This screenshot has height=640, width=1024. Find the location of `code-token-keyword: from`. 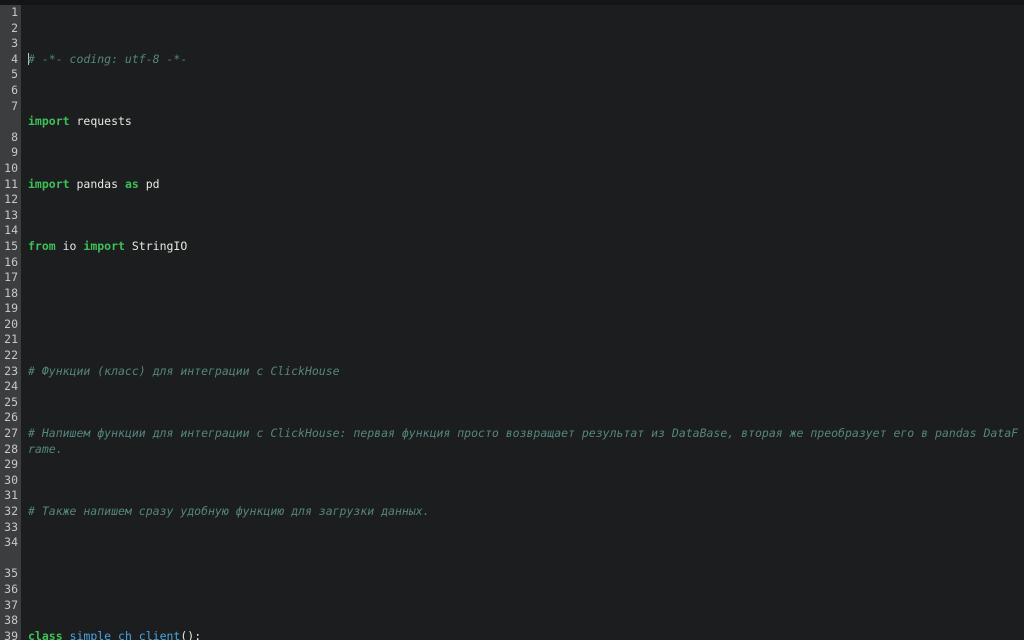

code-token-keyword: from is located at coordinates (42, 245).